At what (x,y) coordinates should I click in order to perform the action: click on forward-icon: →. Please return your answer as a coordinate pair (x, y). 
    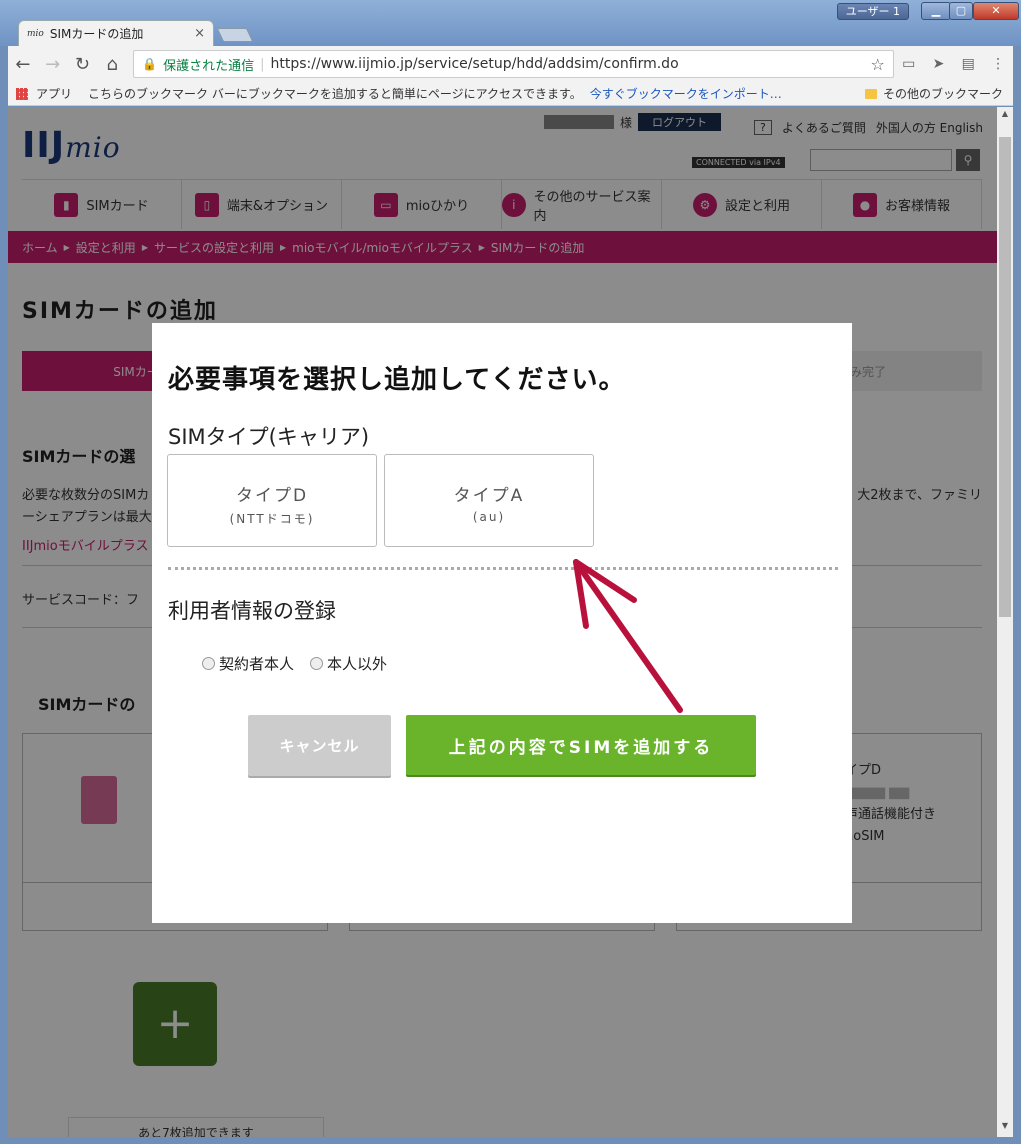
    Looking at the image, I should click on (53, 64).